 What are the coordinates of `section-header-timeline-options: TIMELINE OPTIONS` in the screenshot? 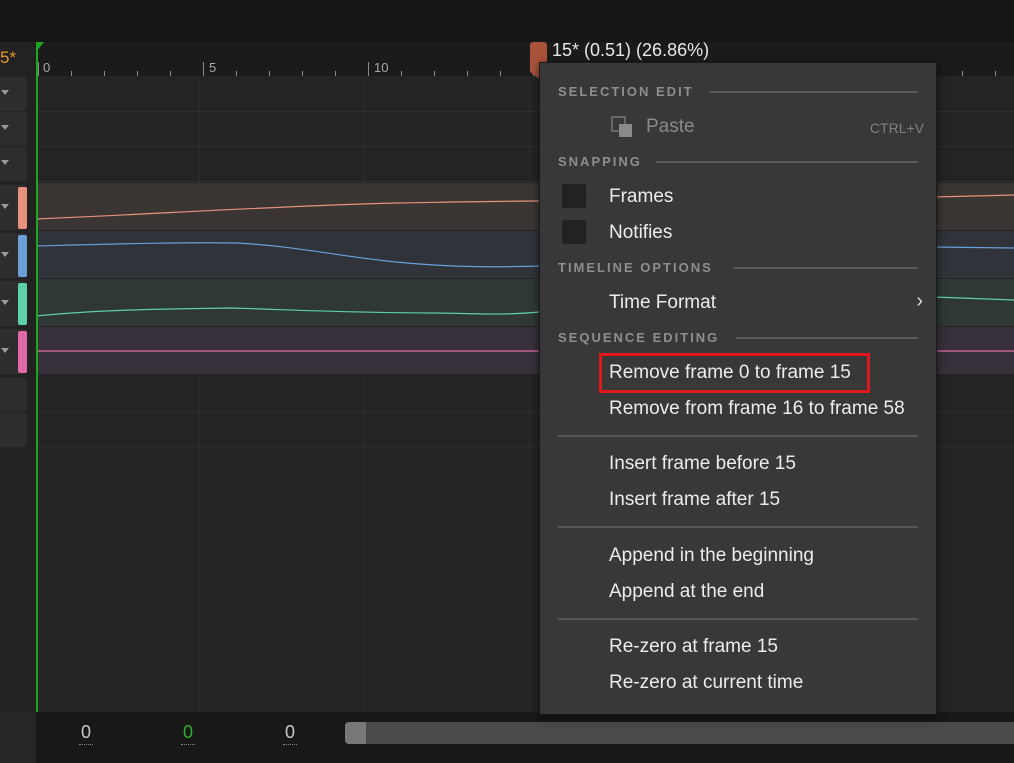 It's located at (635, 267).